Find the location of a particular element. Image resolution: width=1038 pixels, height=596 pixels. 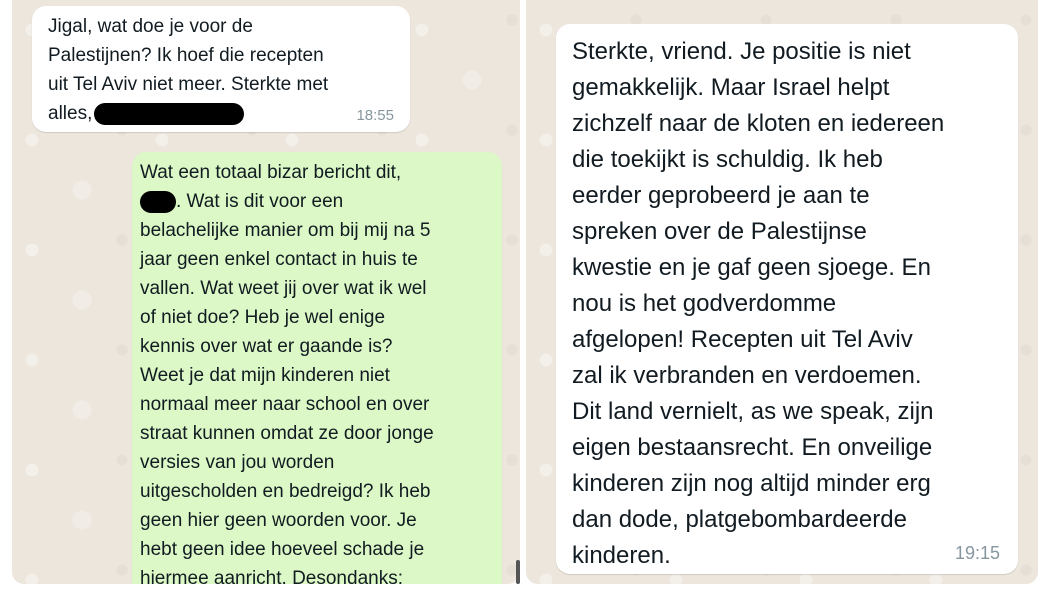

message-line: zal ik verbranden en verdoemen. is located at coordinates (747, 375).